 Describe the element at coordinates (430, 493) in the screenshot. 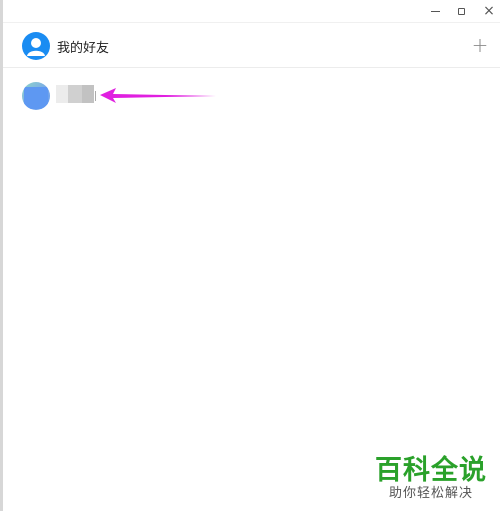

I see `watermark-tagline: 助你轻松解决` at that location.